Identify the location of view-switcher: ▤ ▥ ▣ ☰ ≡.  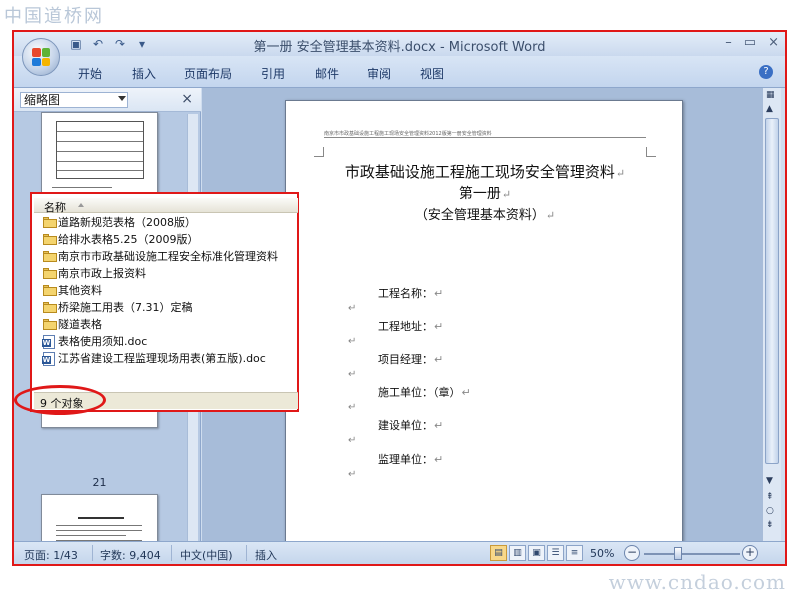
(536, 553).